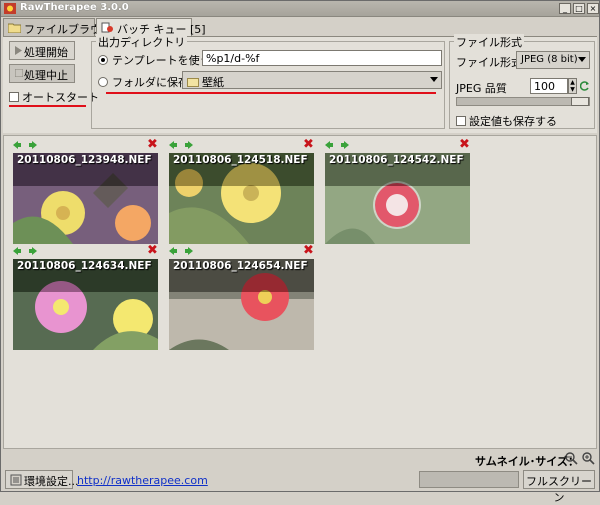 The width and height of the screenshot is (600, 505). I want to click on stop-icon, so click(19, 73).